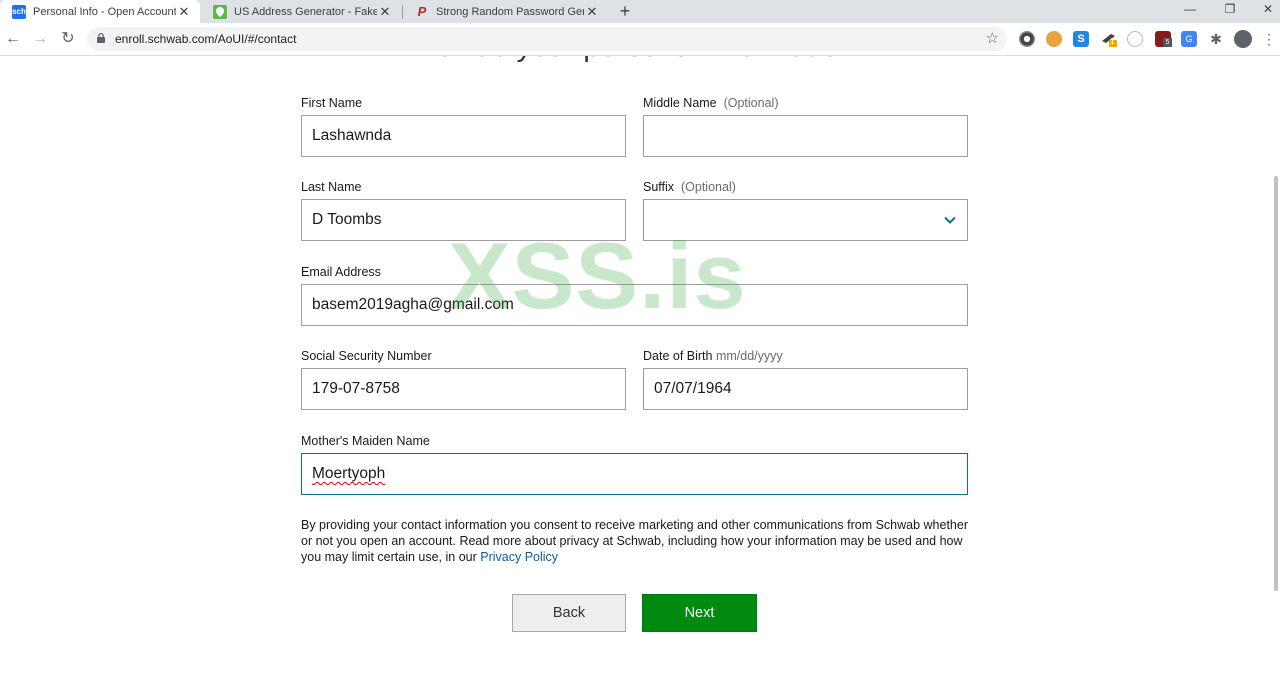  Describe the element at coordinates (365, 441) in the screenshot. I see `maiden-name-label: Mother's Maiden Name` at that location.